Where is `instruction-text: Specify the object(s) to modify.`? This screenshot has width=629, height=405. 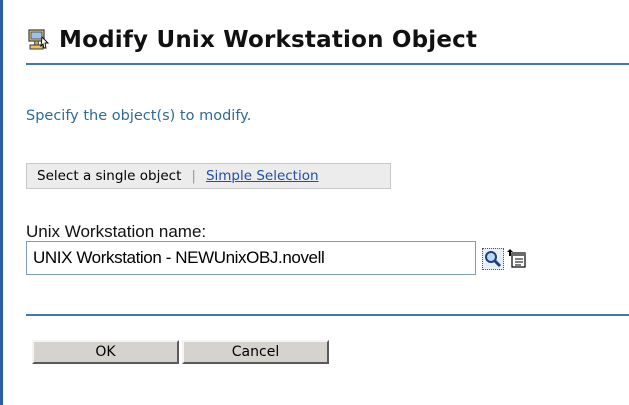
instruction-text: Specify the object(s) to modify. is located at coordinates (139, 116).